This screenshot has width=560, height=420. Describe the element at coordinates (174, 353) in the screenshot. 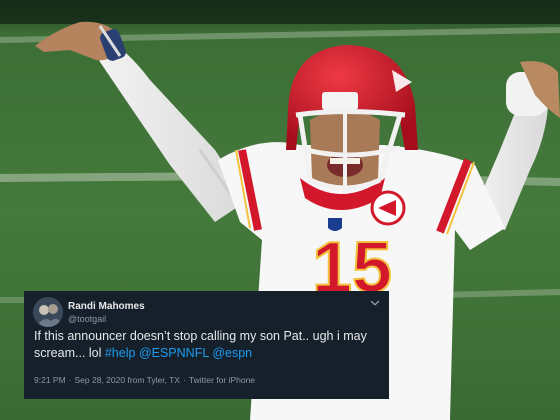

I see `mention-link-espnnfl: @ESPNNFL` at that location.